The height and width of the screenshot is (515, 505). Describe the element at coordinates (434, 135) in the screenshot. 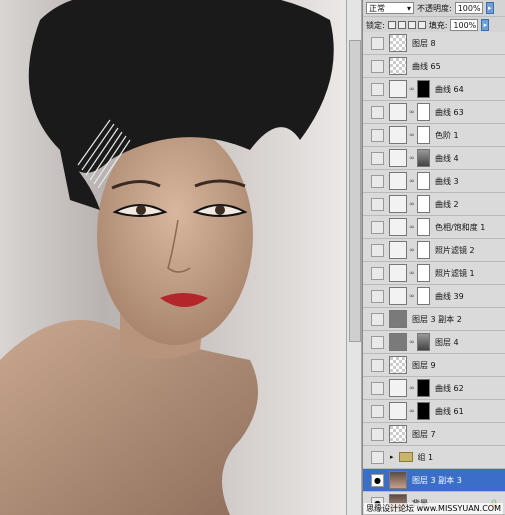

I see `layer-row: ∞ 色阶 1` at that location.